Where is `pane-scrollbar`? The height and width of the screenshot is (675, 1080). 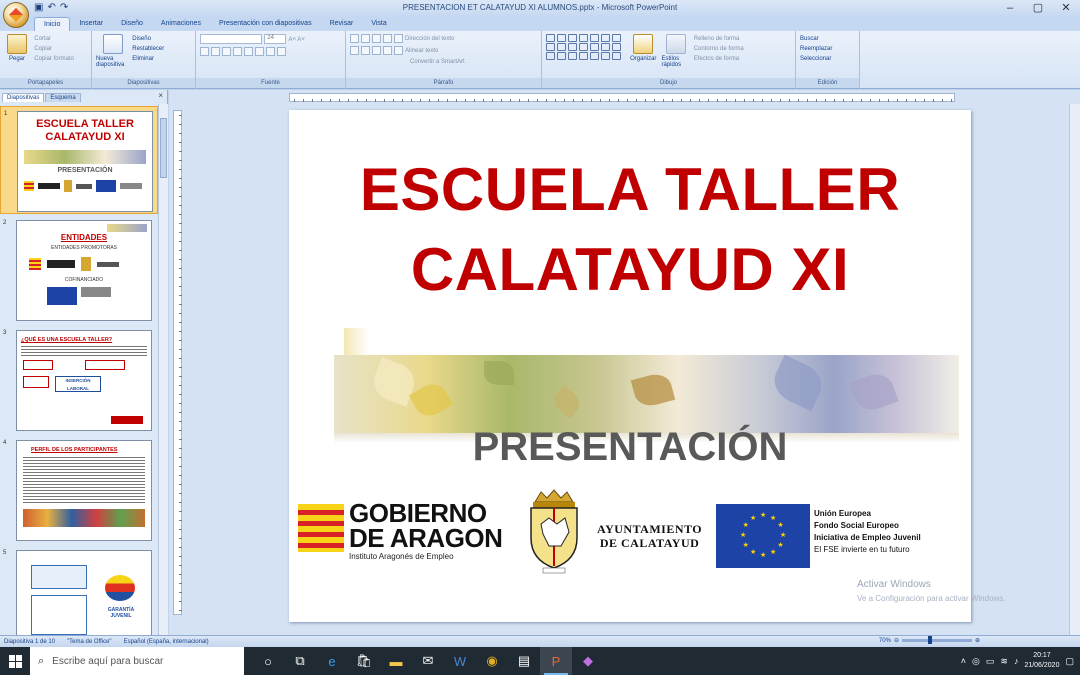
pane-scrollbar is located at coordinates (163, 369).